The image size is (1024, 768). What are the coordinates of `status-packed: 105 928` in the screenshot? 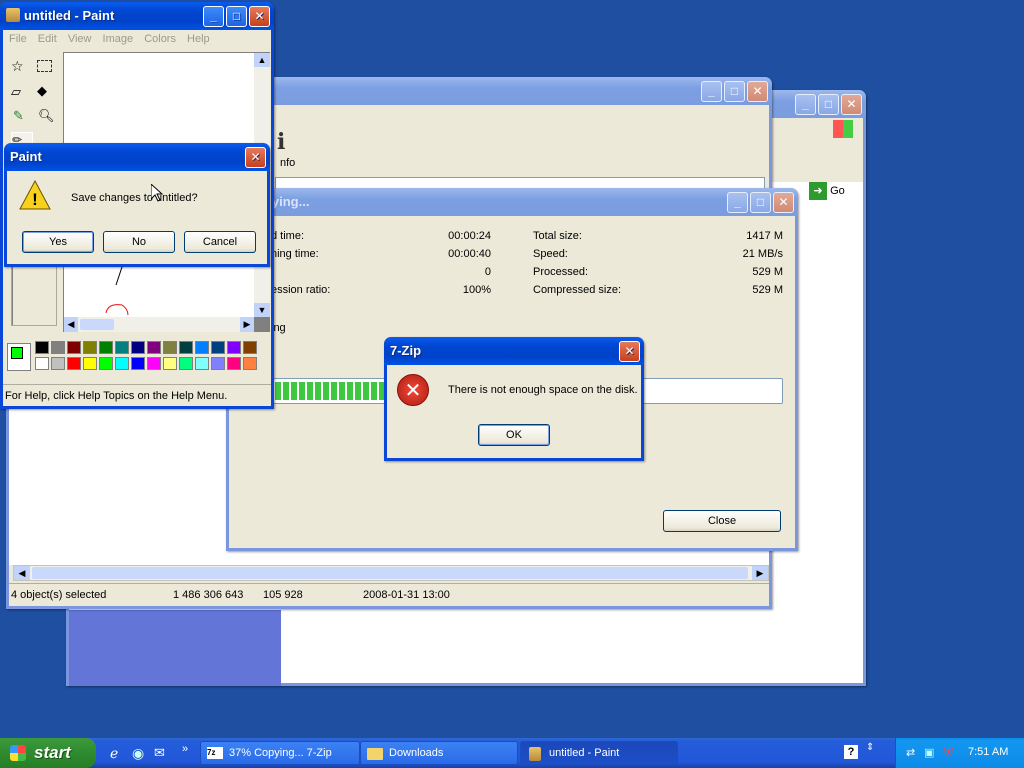 It's located at (283, 595).